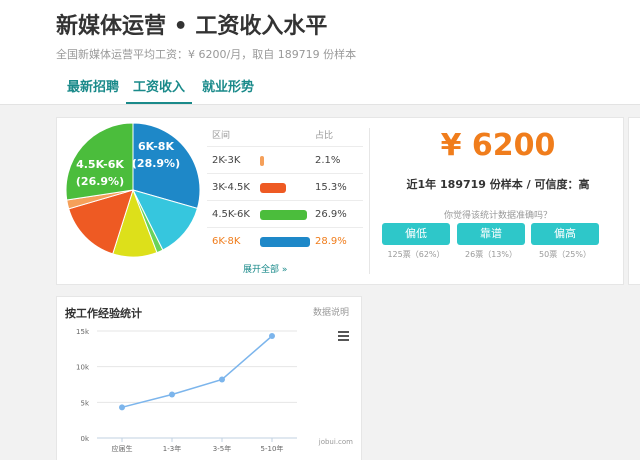 The width and height of the screenshot is (640, 460). What do you see at coordinates (83, 368) in the screenshot?
I see `y-tick-label: 10k` at bounding box center [83, 368].